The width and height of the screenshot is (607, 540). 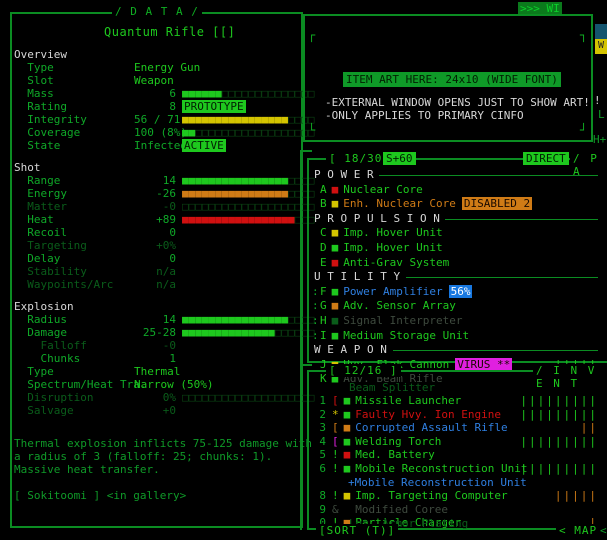 I want to click on inventory-item-name: Corrupted Assault Rifle, so click(x=431, y=427).